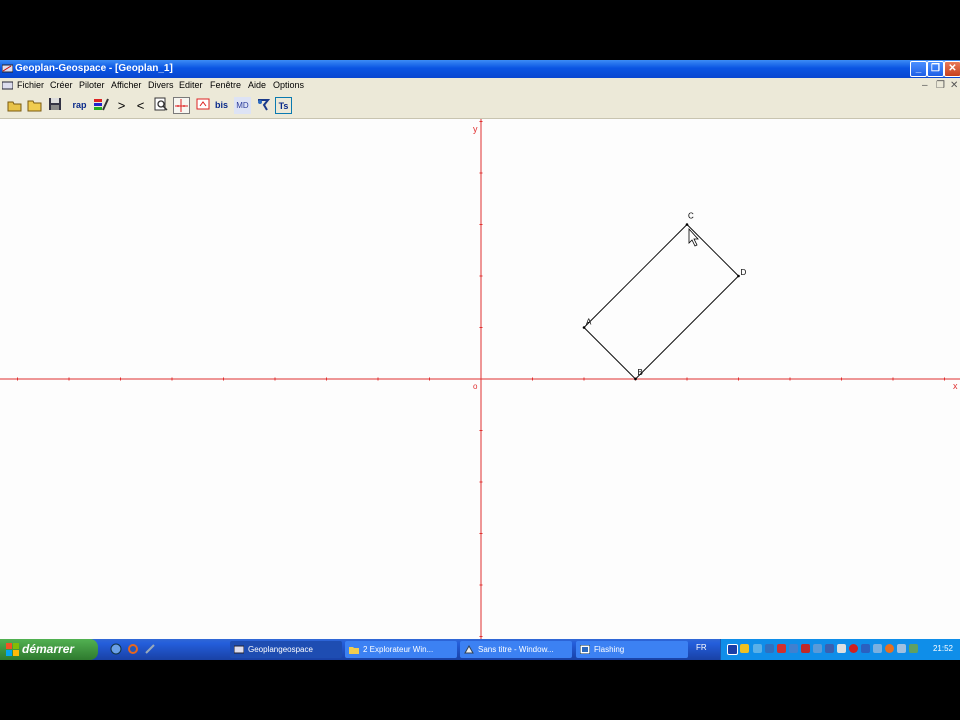 The width and height of the screenshot is (960, 720). What do you see at coordinates (635, 379) in the screenshot?
I see `point-B` at bounding box center [635, 379].